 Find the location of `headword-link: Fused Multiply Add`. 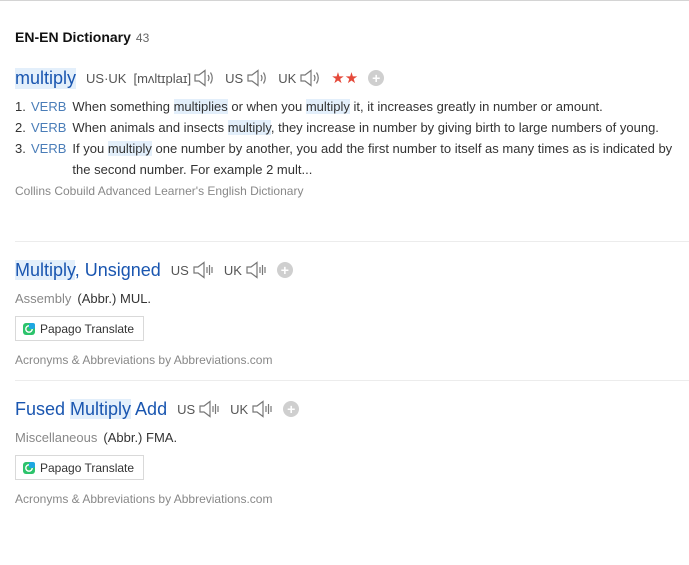

headword-link: Fused Multiply Add is located at coordinates (91, 409).